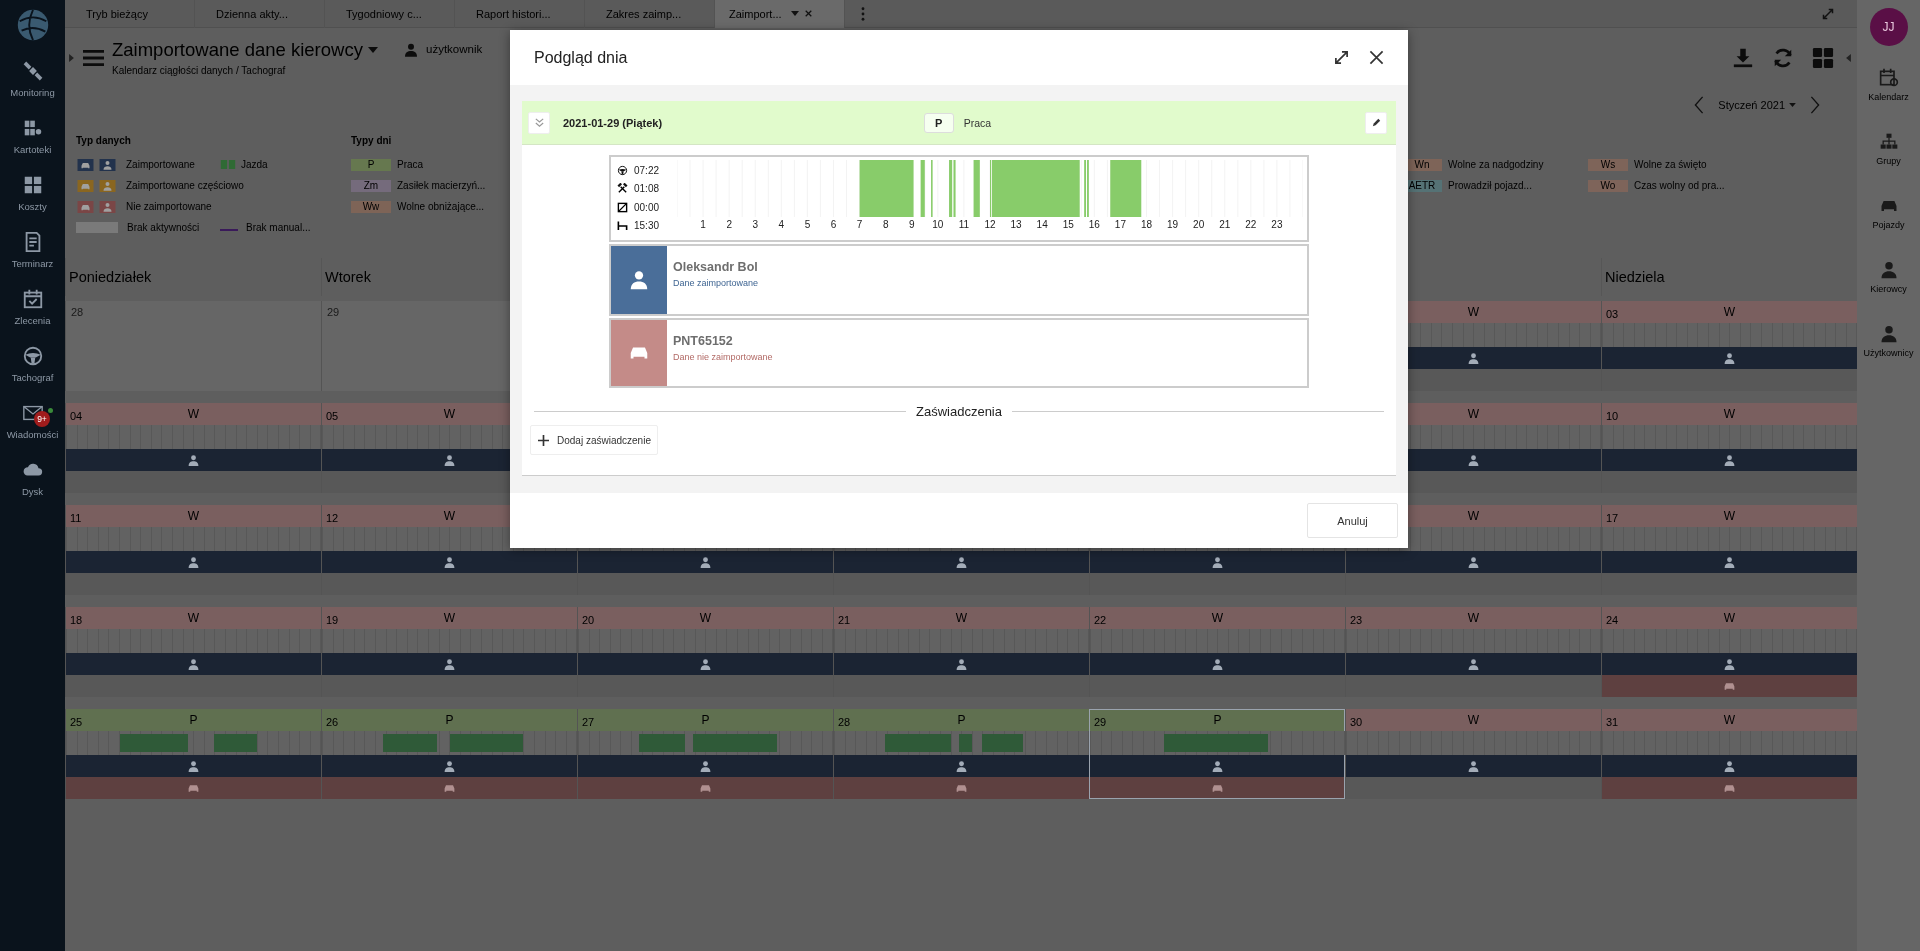 This screenshot has width=1920, height=951. I want to click on edit-button, so click(1376, 122).